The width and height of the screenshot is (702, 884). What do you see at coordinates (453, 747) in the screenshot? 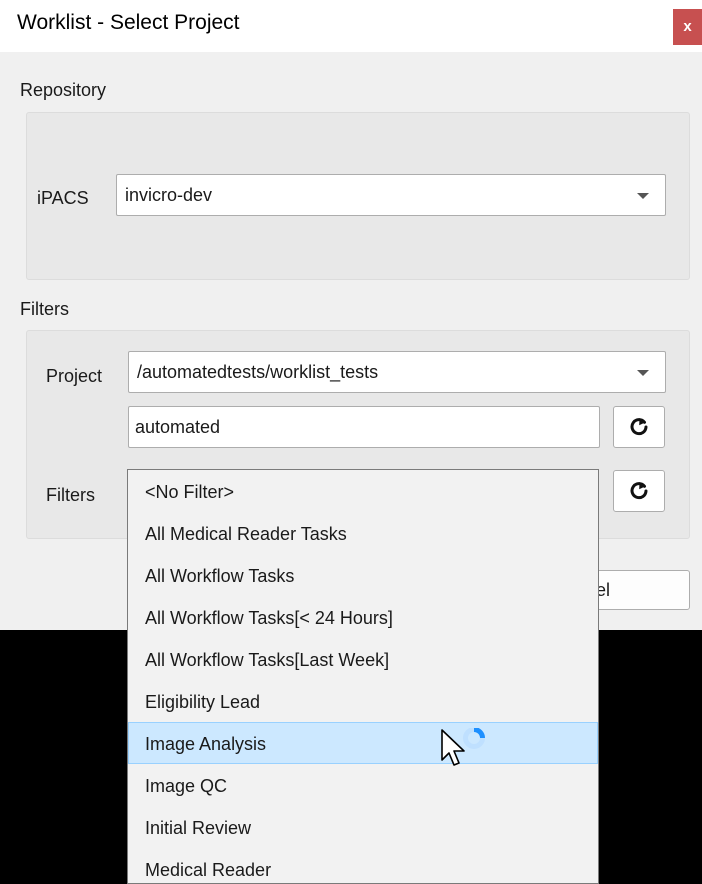
I see `pointer-cursor-icon` at bounding box center [453, 747].